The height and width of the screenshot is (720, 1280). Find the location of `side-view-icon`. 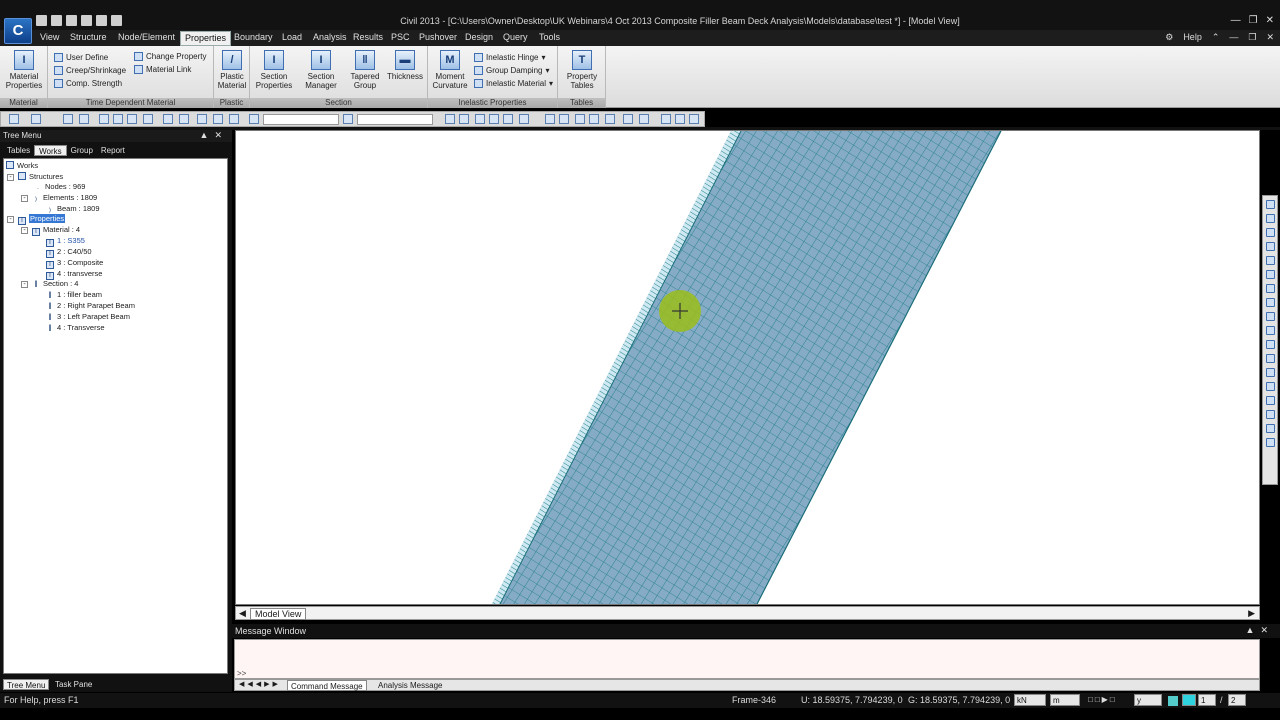

side-view-icon is located at coordinates (1270, 414).